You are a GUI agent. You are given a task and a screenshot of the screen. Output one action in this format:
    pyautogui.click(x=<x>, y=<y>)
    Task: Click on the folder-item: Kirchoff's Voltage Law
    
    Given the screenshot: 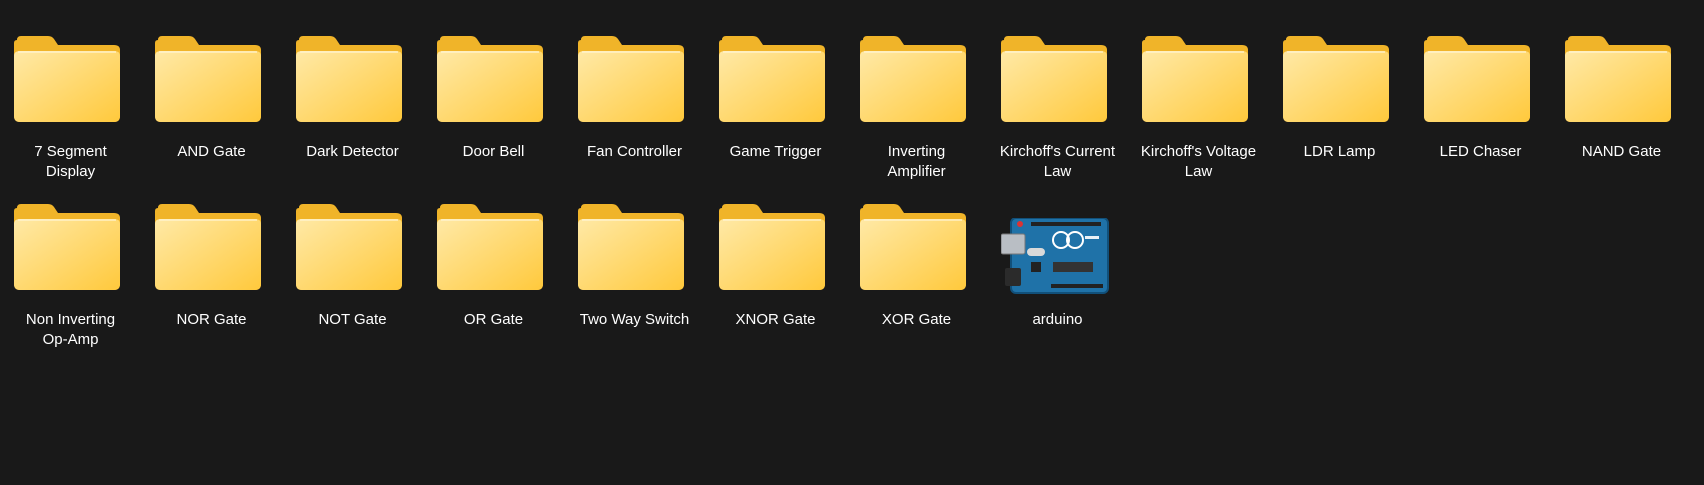 What is the action you would take?
    pyautogui.click(x=1198, y=90)
    